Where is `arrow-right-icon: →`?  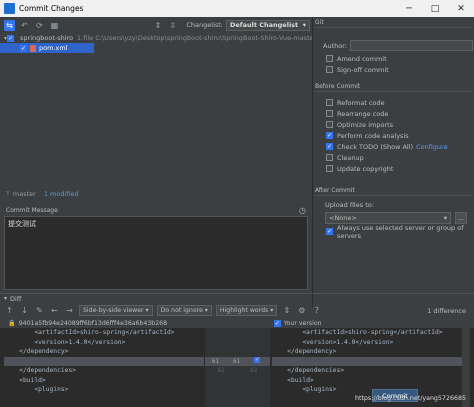 arrow-right-icon: → is located at coordinates (69, 310).